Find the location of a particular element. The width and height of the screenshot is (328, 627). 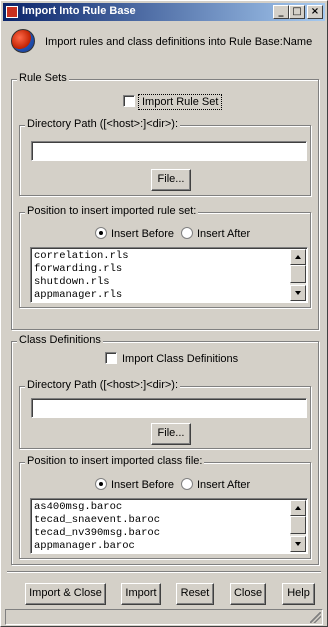

list-item: tecad_nv390msg.baroc is located at coordinates (161, 533).